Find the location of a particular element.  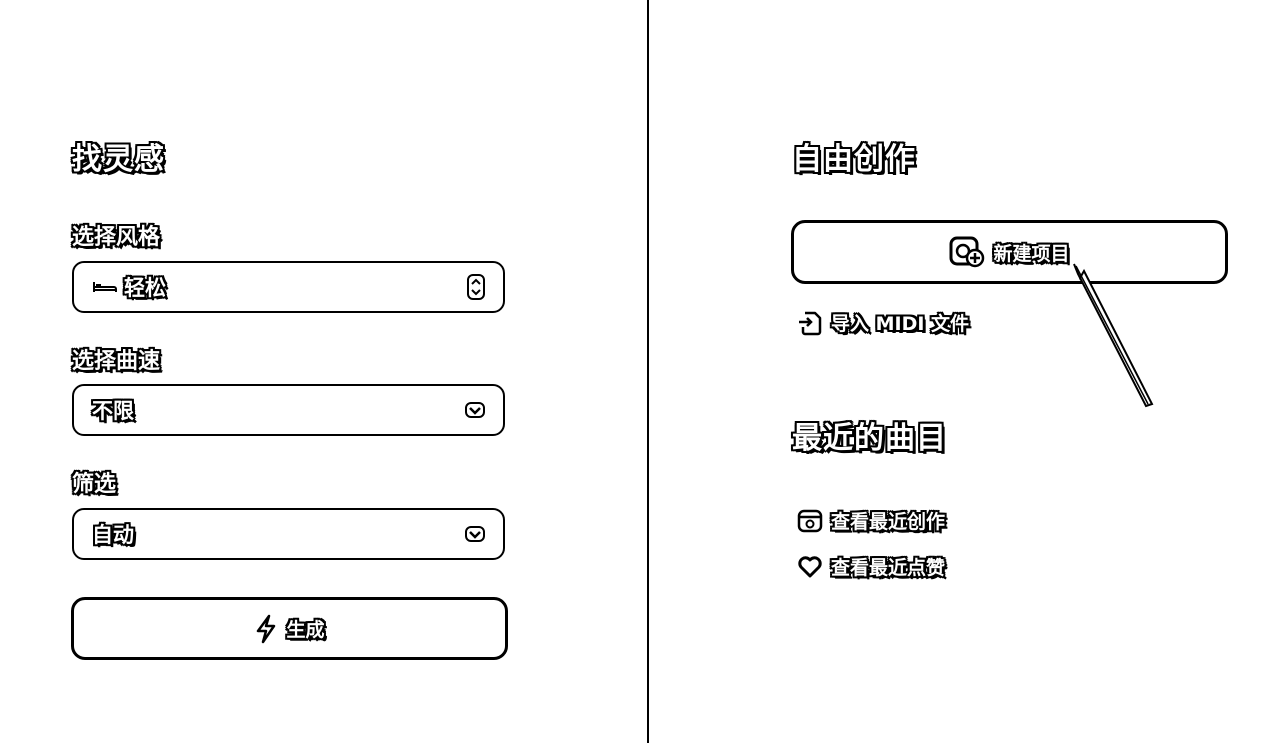

recent-likes-link: 查看最近点赞 is located at coordinates (871, 566).